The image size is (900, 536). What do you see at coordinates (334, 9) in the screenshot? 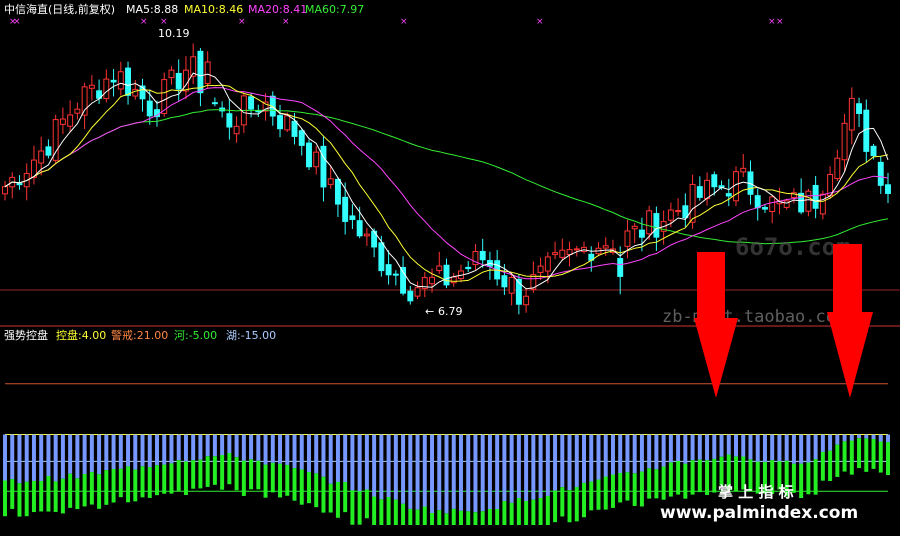
I see `ma60-label: MA60:7.97` at bounding box center [334, 9].